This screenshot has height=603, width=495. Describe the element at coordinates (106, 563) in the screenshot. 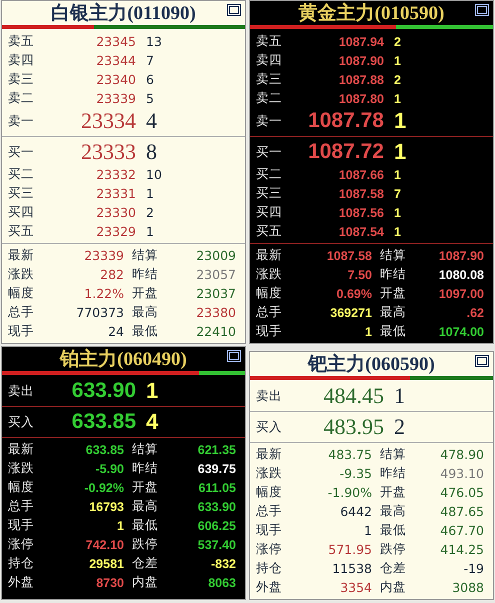

I see `stat-value: 29581` at that location.